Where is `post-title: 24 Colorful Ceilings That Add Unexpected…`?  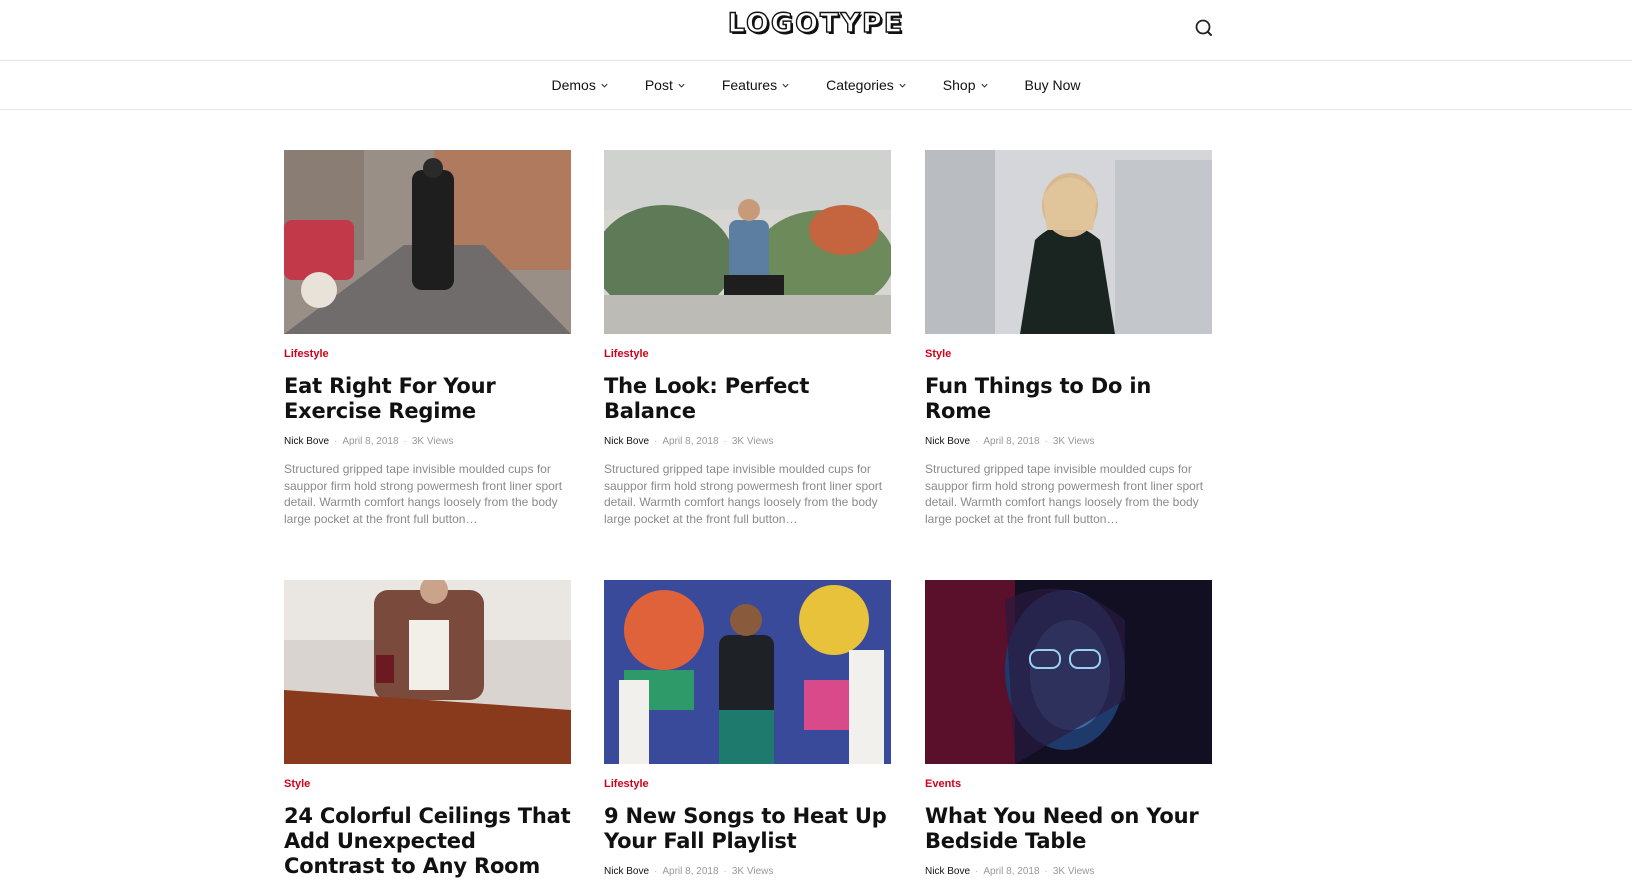
post-title: 24 Colorful Ceilings That Add Unexpected… is located at coordinates (427, 841).